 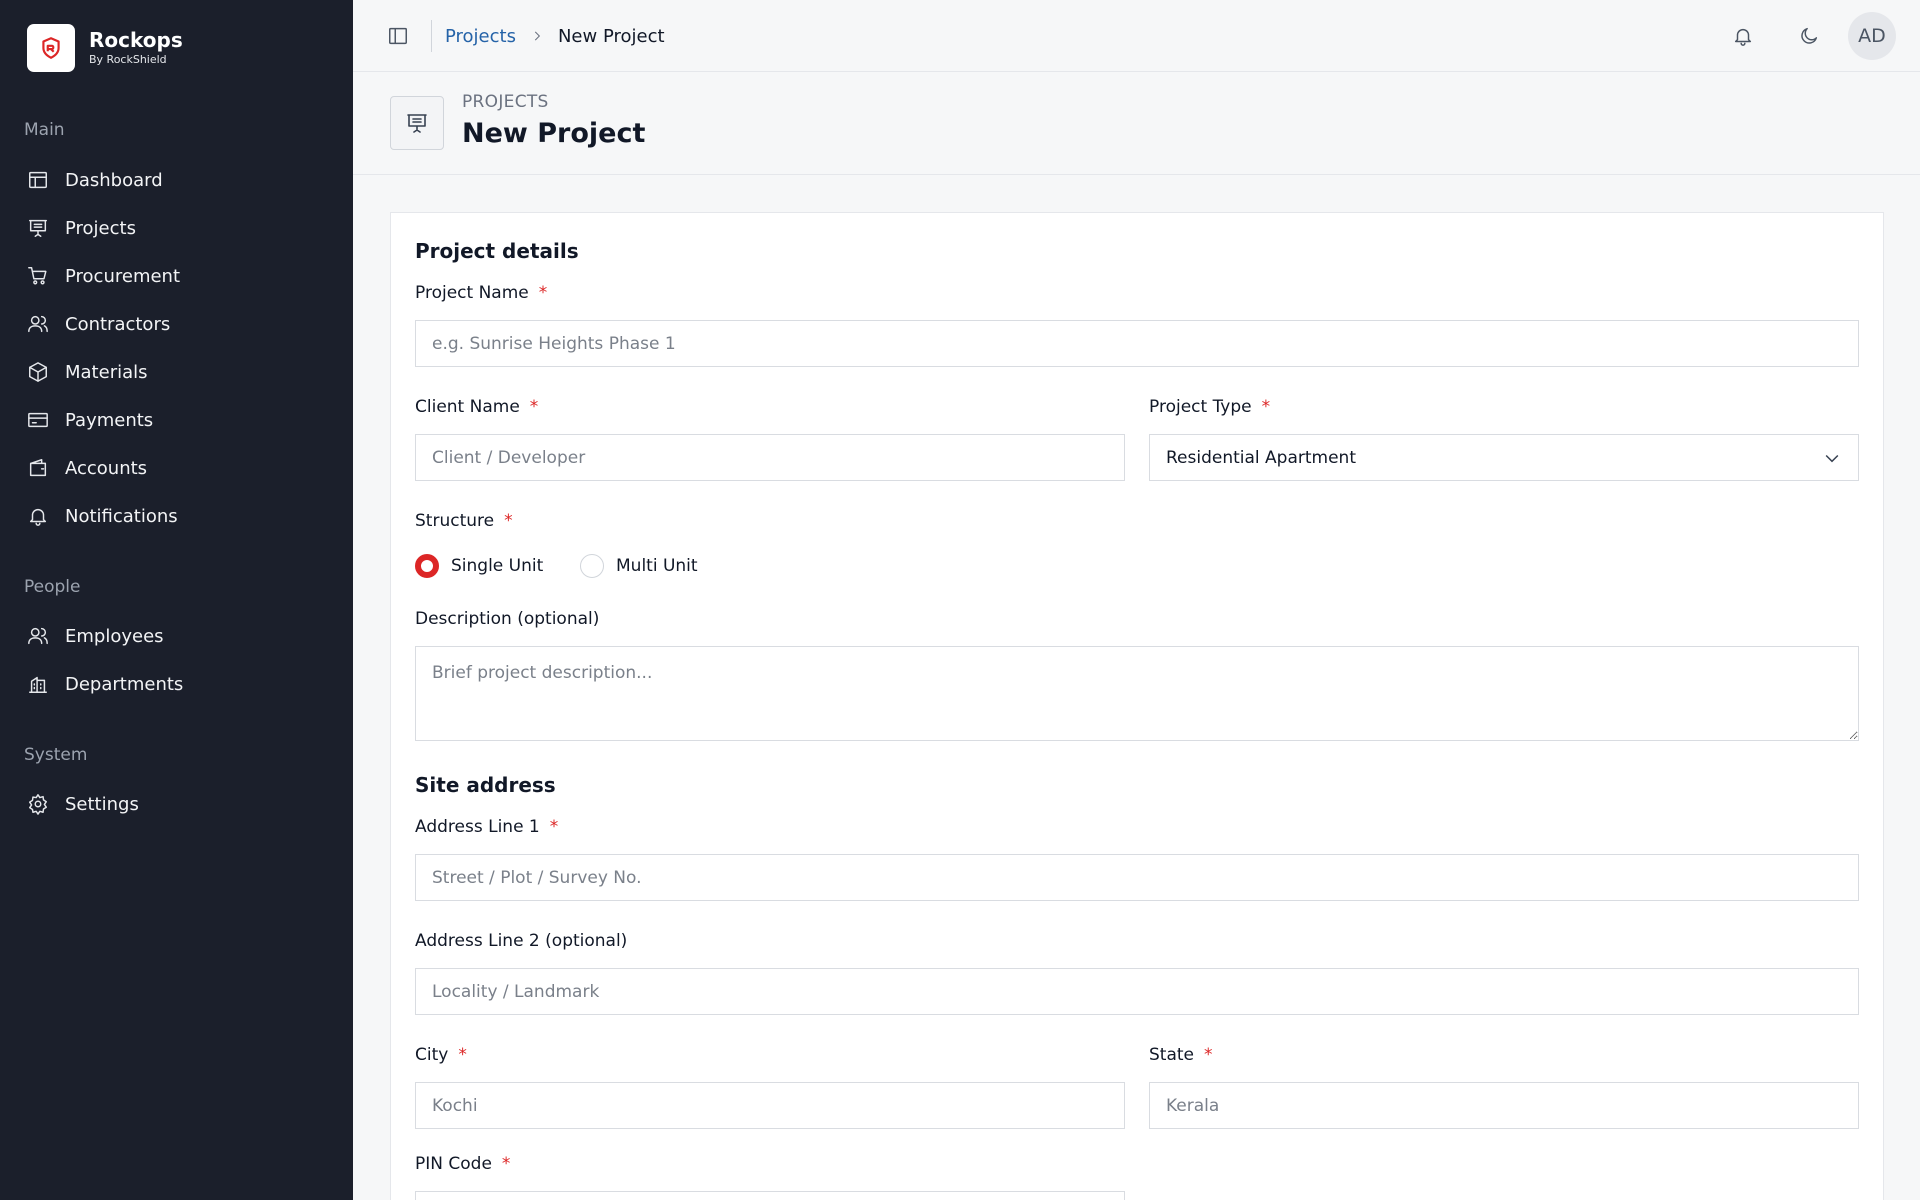 I want to click on theme-toggle-button, so click(x=1809, y=36).